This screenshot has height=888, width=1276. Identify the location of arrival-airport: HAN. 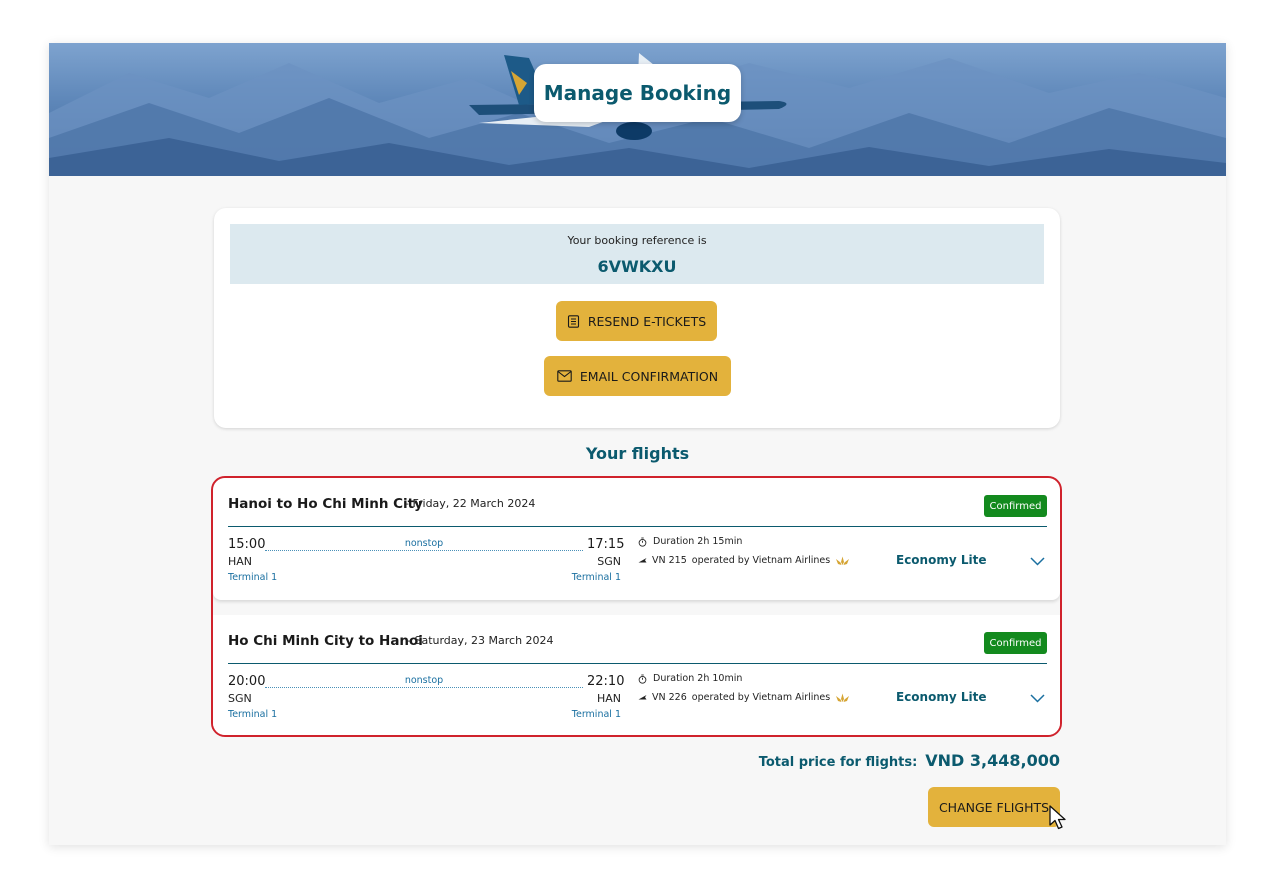
(608, 698).